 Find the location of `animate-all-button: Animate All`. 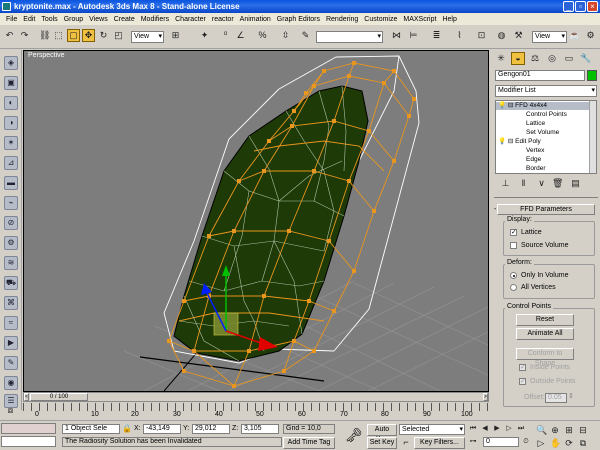

animate-all-button: Animate All is located at coordinates (545, 334).